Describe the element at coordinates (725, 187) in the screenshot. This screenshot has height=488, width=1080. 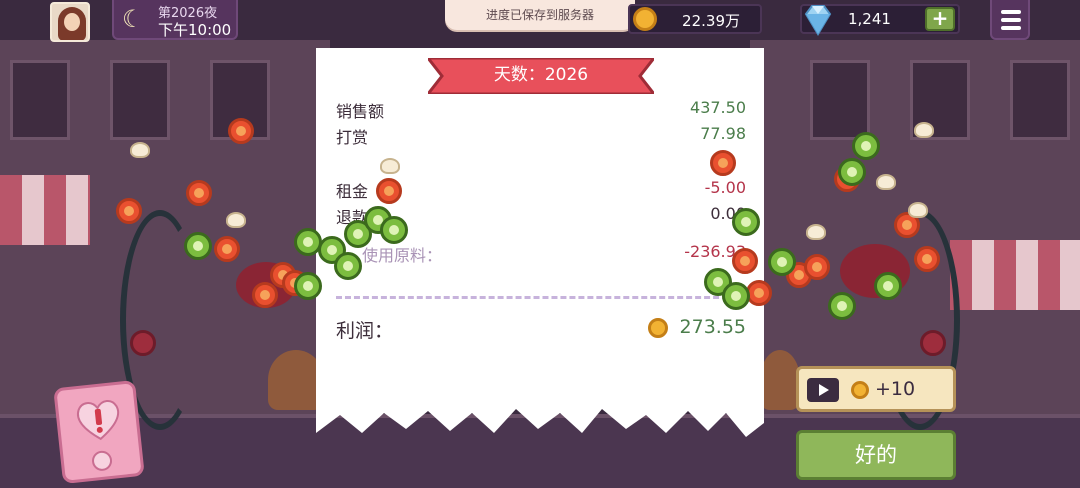
I see `row-value: -5.00` at that location.